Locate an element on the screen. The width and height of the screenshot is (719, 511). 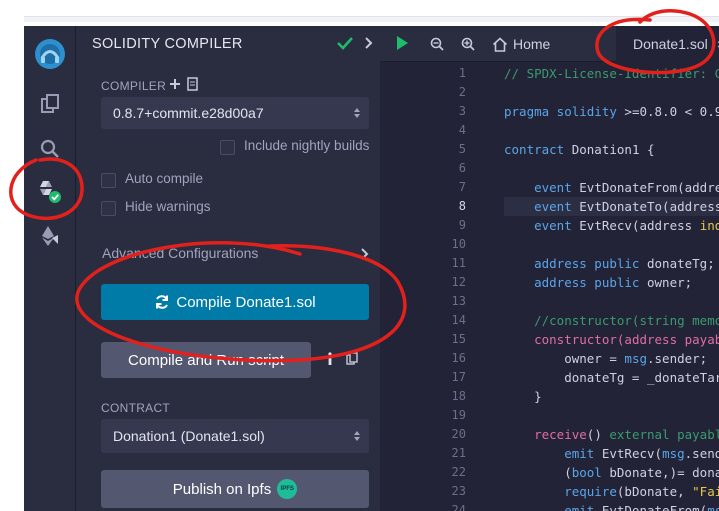
copy-icon is located at coordinates (352, 358).